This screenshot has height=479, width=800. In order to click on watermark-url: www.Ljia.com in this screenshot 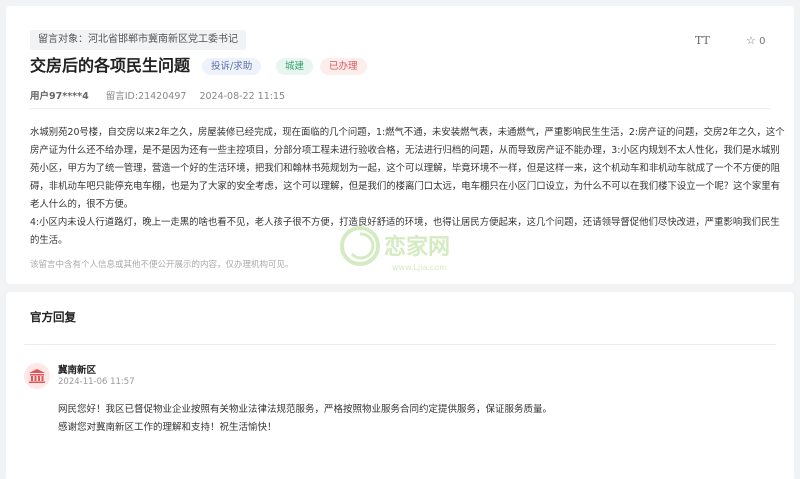, I will do `click(419, 267)`.